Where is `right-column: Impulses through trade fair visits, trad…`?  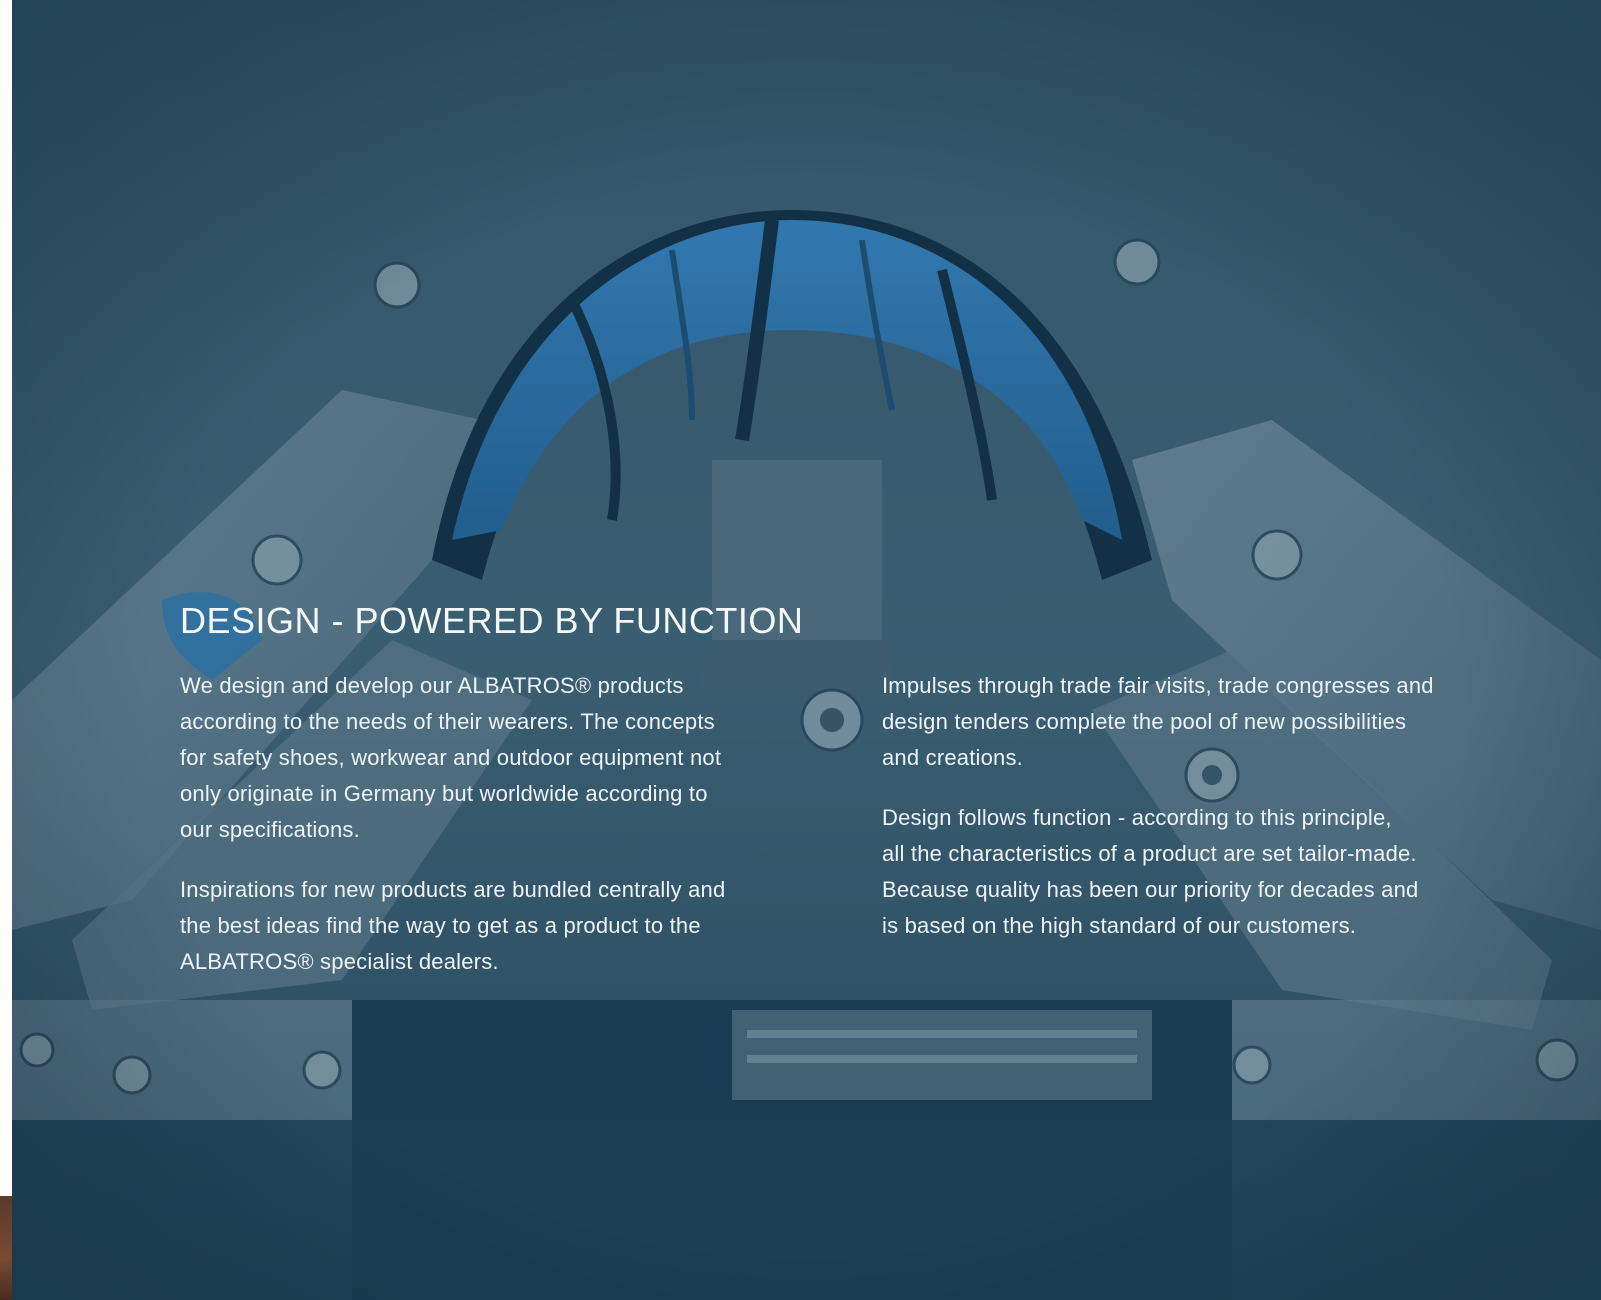 right-column: Impulses through trade fair visits, trad… is located at coordinates (1207, 836).